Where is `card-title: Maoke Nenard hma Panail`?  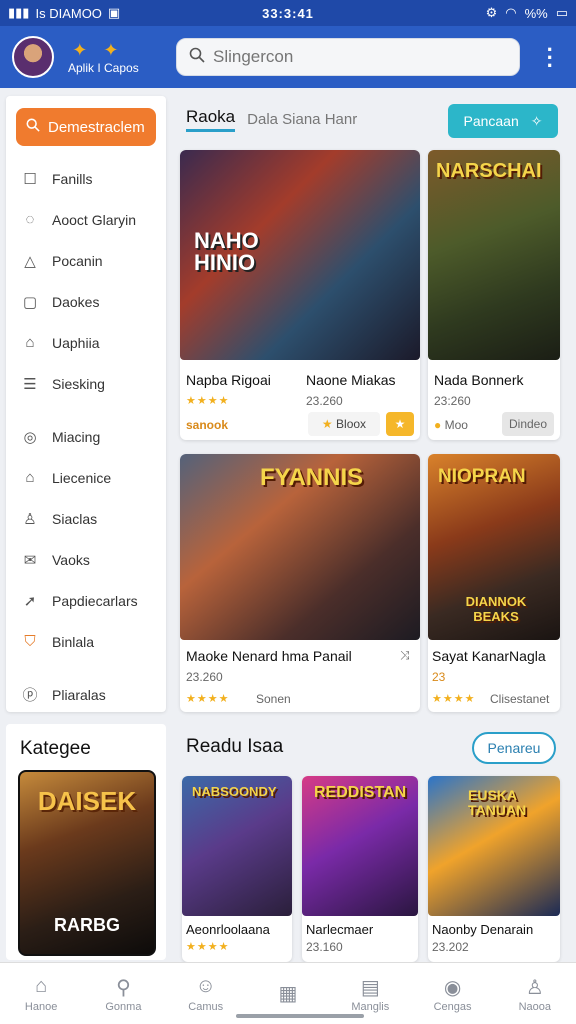 card-title: Maoke Nenard hma Panail is located at coordinates (269, 656).